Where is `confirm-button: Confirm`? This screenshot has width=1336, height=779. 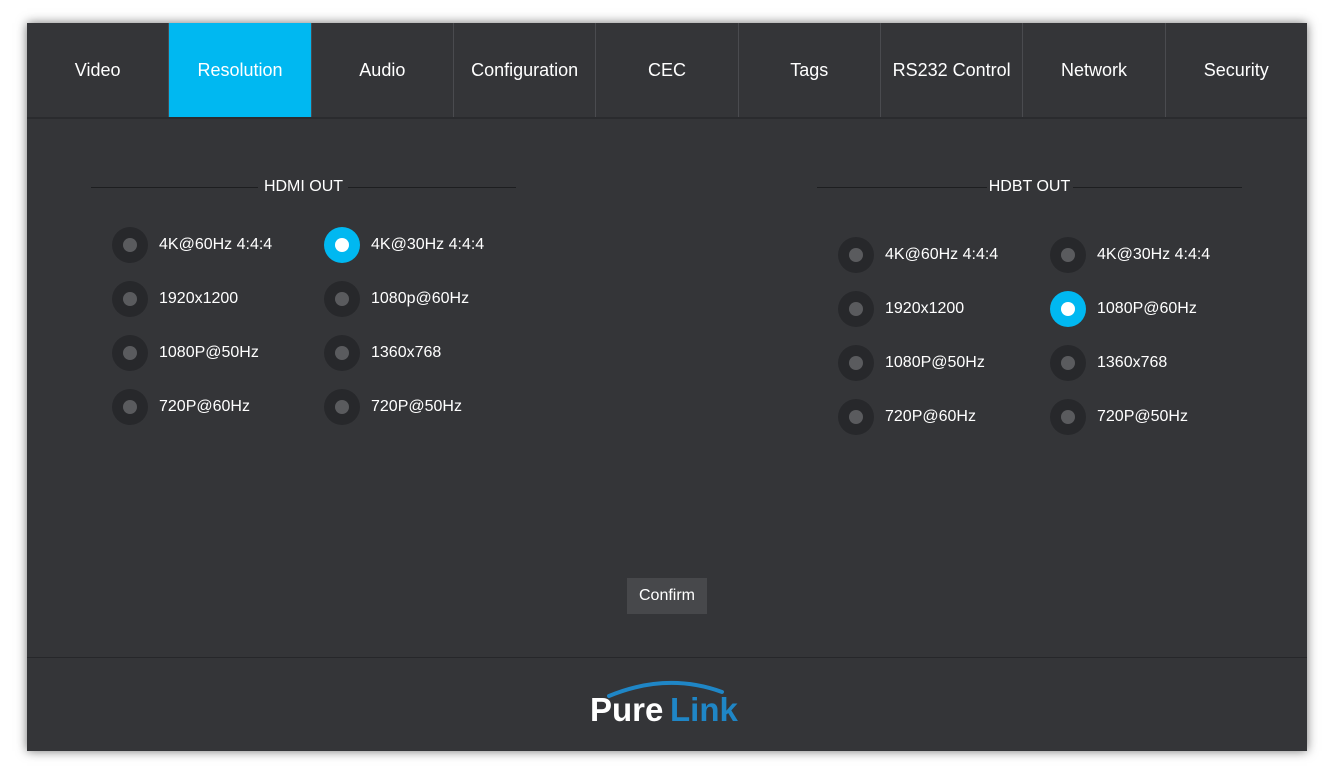
confirm-button: Confirm is located at coordinates (667, 596).